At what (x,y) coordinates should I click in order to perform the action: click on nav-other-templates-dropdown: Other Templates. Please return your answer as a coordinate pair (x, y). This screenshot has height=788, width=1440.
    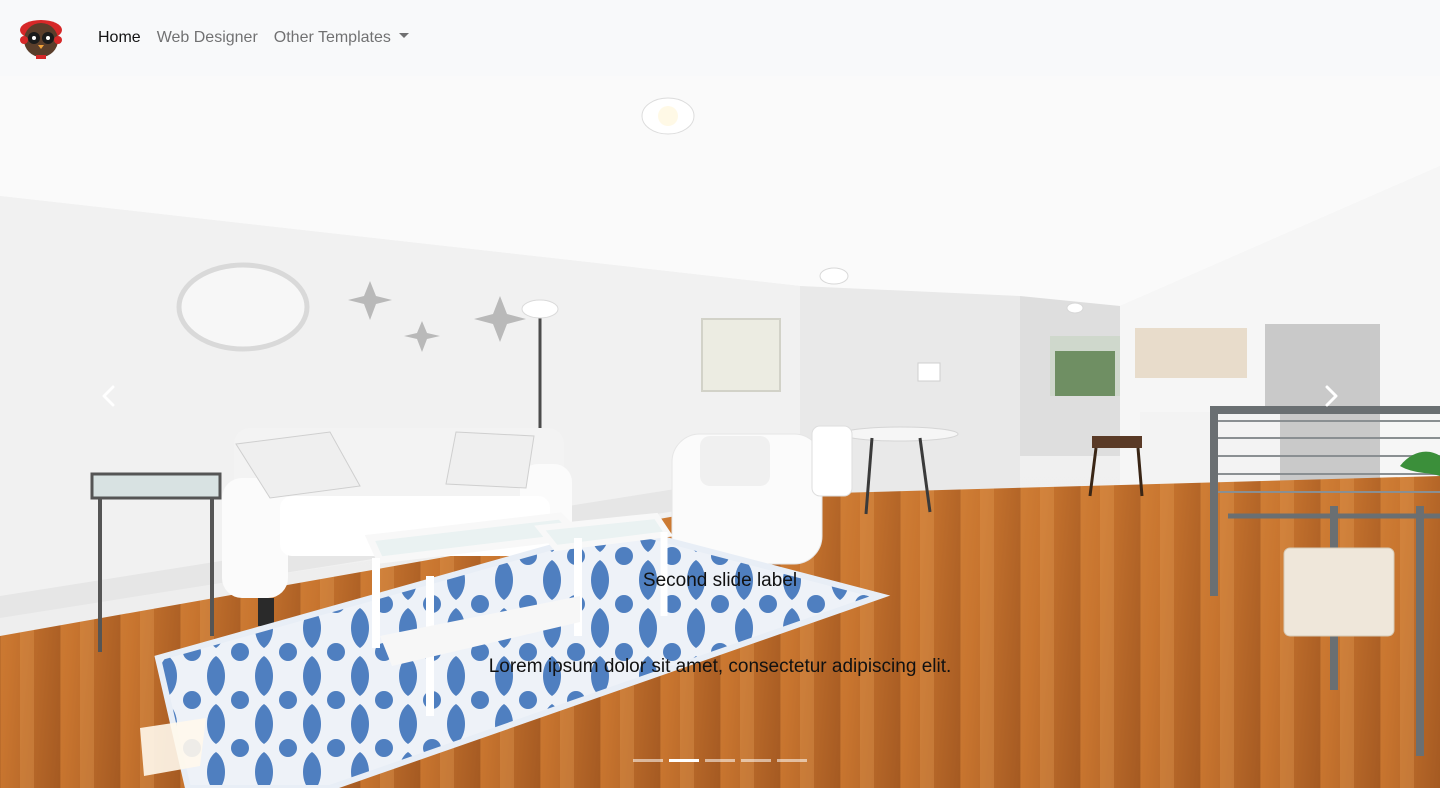
    Looking at the image, I should click on (341, 38).